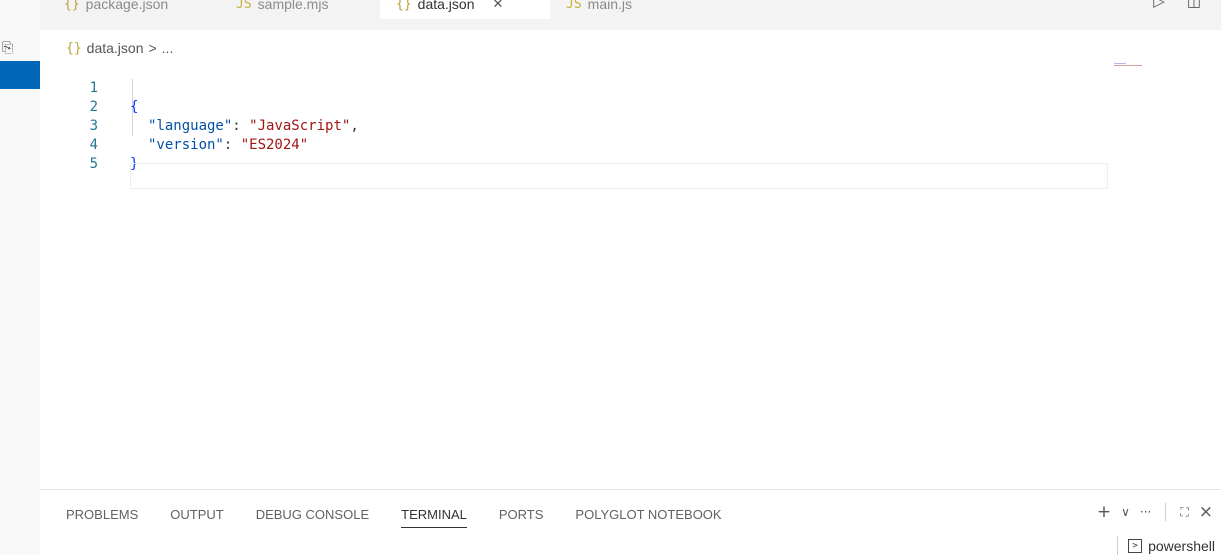 The width and height of the screenshot is (1221, 555). I want to click on run-icon: ▷, so click(1159, 5).